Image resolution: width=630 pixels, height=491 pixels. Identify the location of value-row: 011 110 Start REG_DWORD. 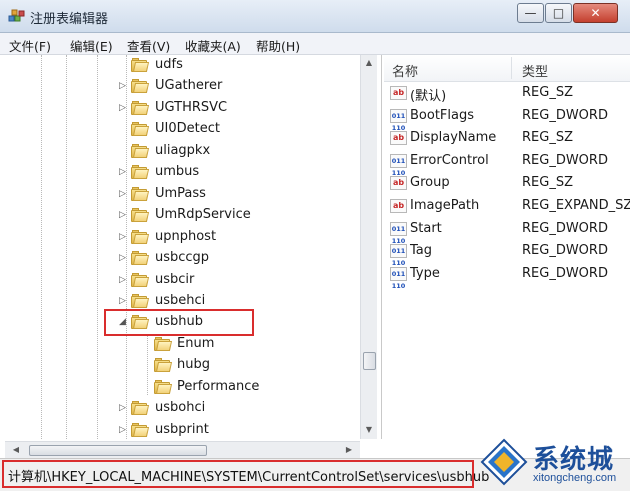
(507, 231).